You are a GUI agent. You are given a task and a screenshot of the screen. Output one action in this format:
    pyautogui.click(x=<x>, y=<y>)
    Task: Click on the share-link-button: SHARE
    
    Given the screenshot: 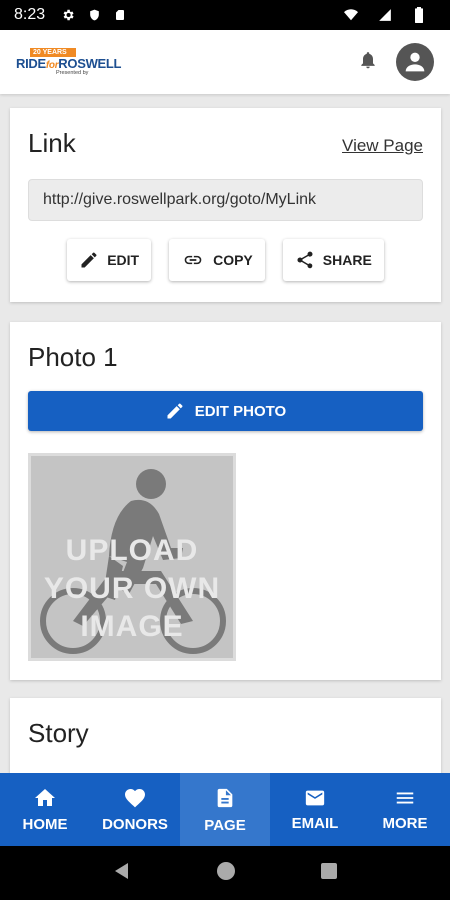 What is the action you would take?
    pyautogui.click(x=333, y=260)
    